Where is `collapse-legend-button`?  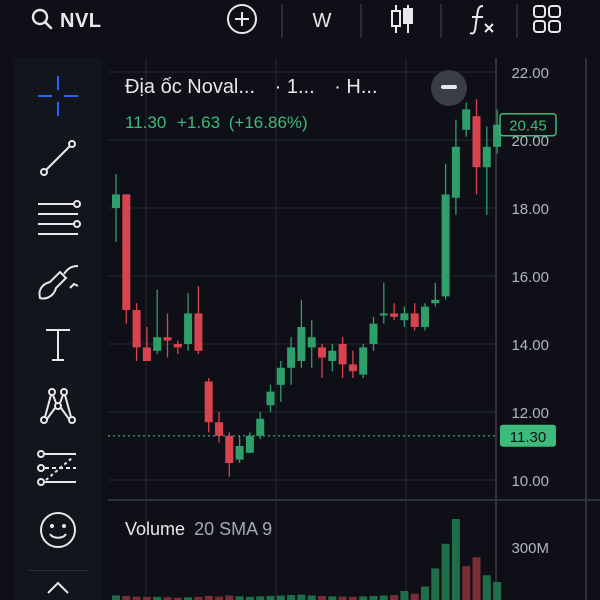
collapse-legend-button is located at coordinates (449, 88).